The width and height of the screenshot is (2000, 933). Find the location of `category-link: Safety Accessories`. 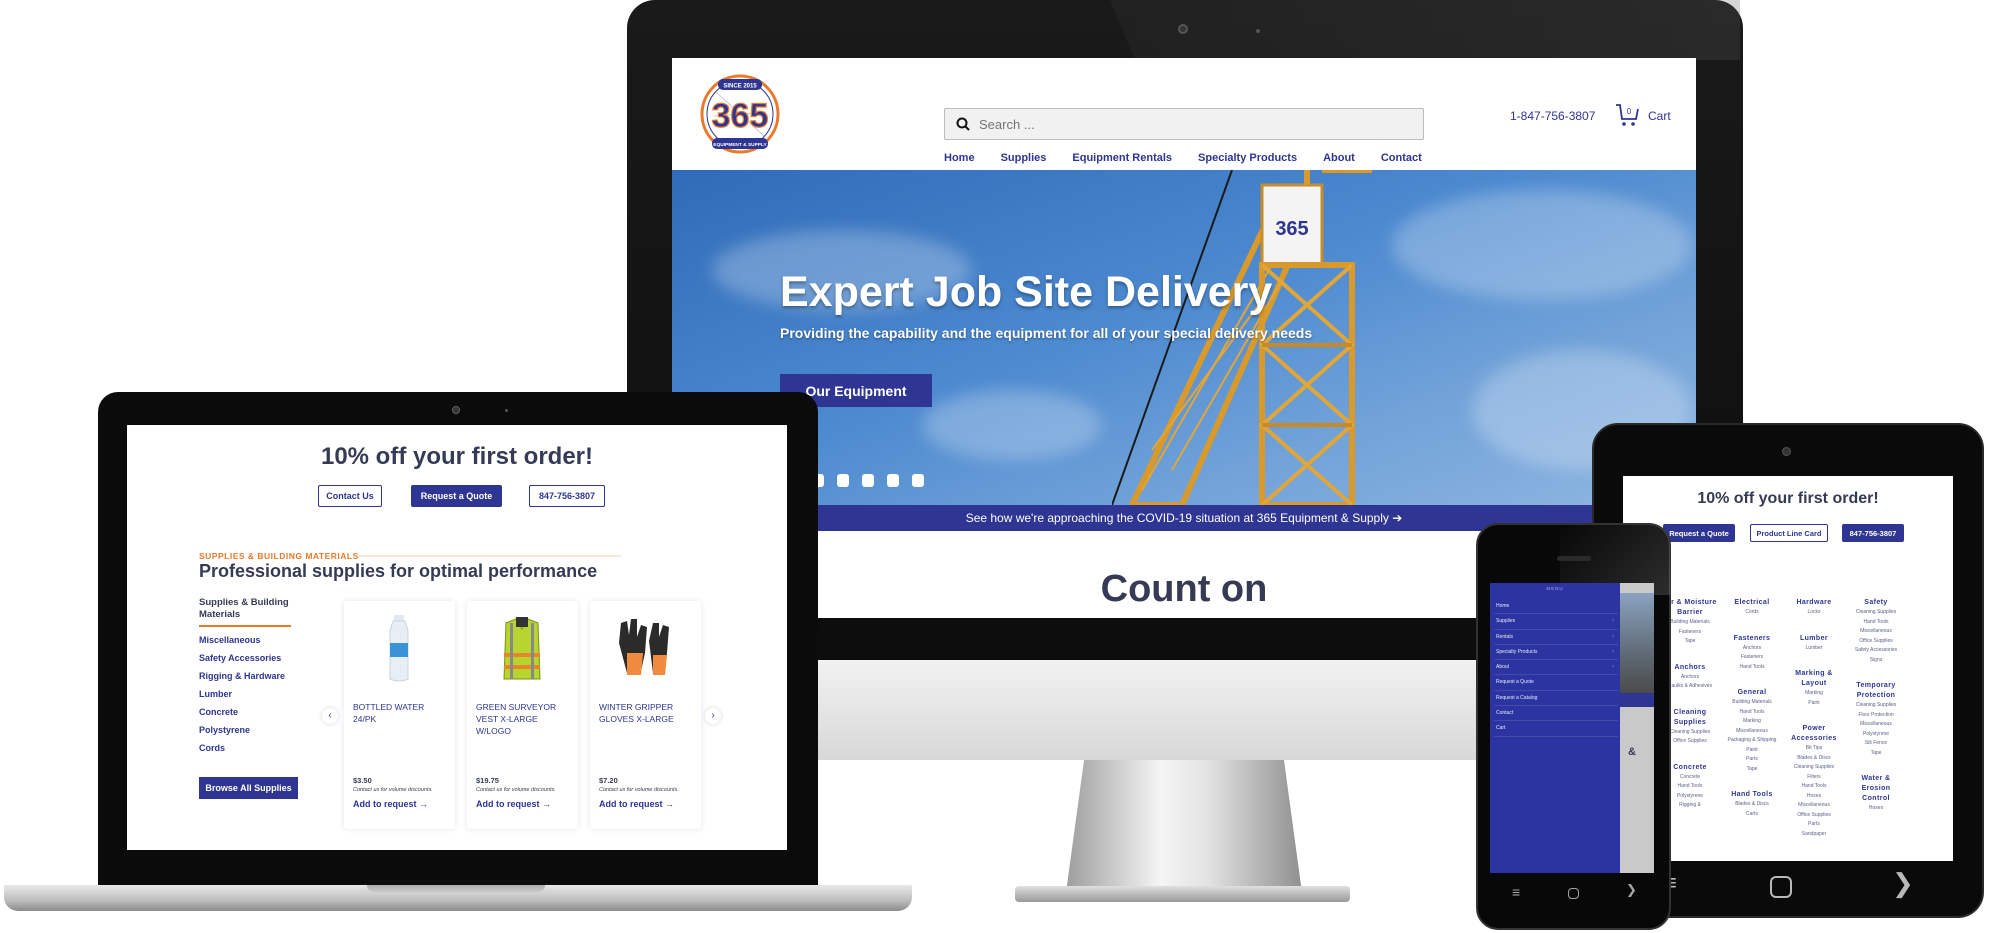

category-link: Safety Accessories is located at coordinates (1876, 651).